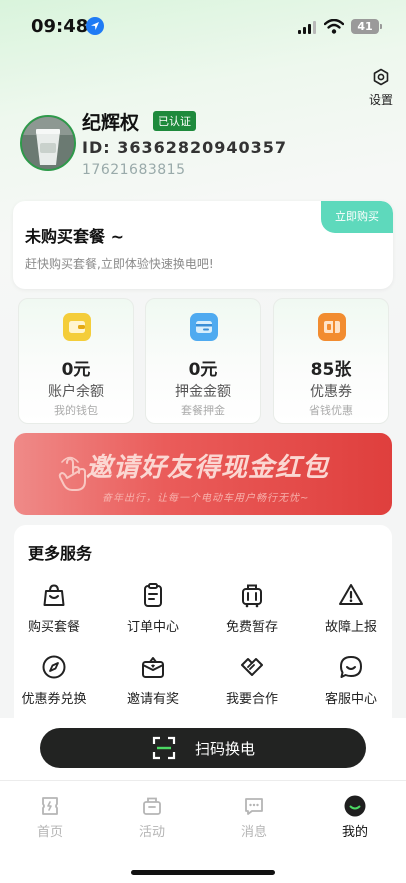 The width and height of the screenshot is (406, 883). I want to click on compass-icon, so click(54, 667).